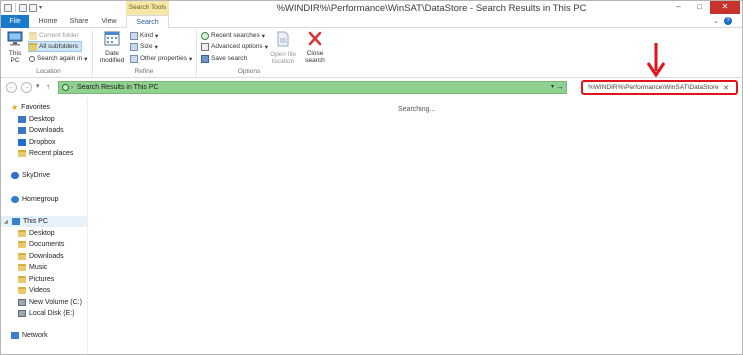 Image resolution: width=743 pixels, height=355 pixels. Describe the element at coordinates (205, 35) in the screenshot. I see `recent-searches-icon` at that location.